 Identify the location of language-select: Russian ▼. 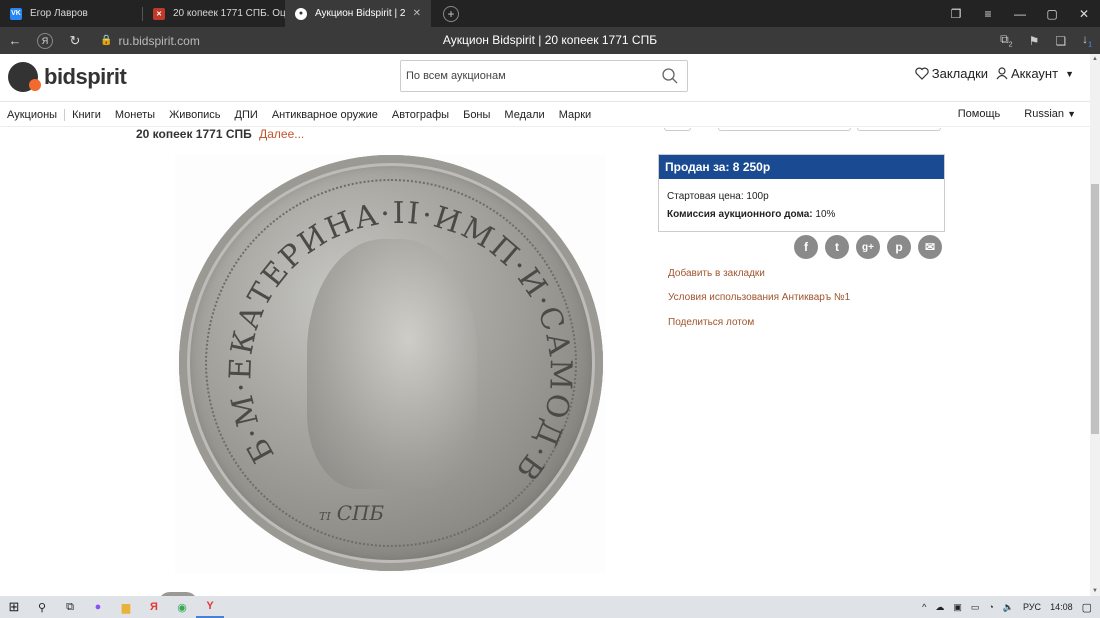
(1050, 114).